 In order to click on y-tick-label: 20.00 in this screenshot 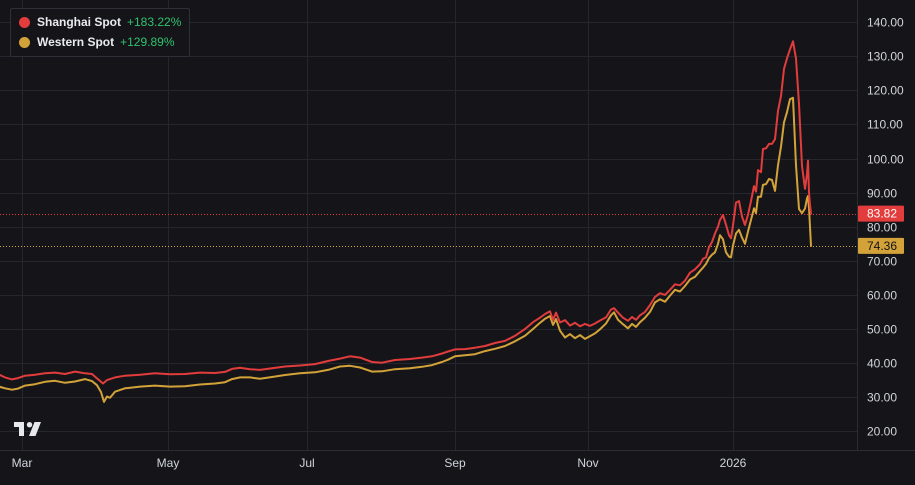, I will do `click(882, 432)`.